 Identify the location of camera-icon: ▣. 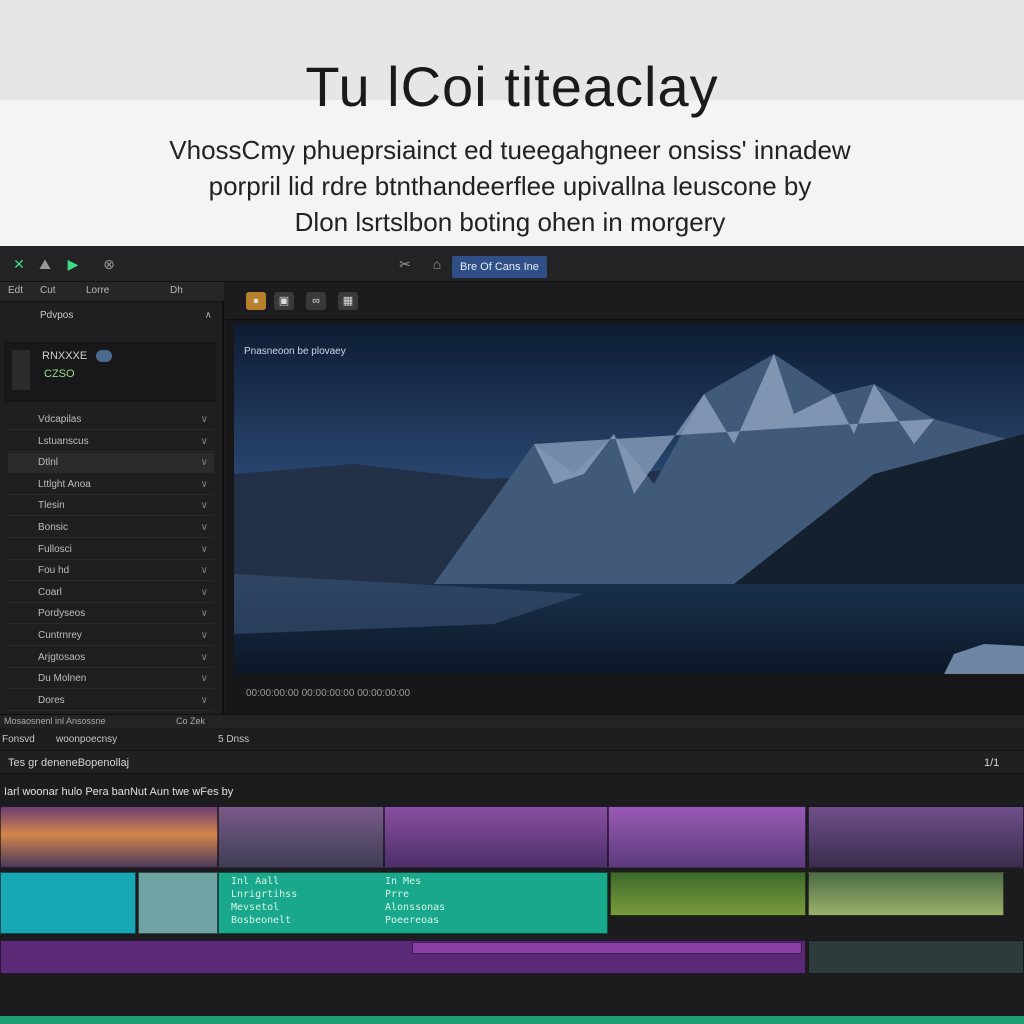
(284, 301).